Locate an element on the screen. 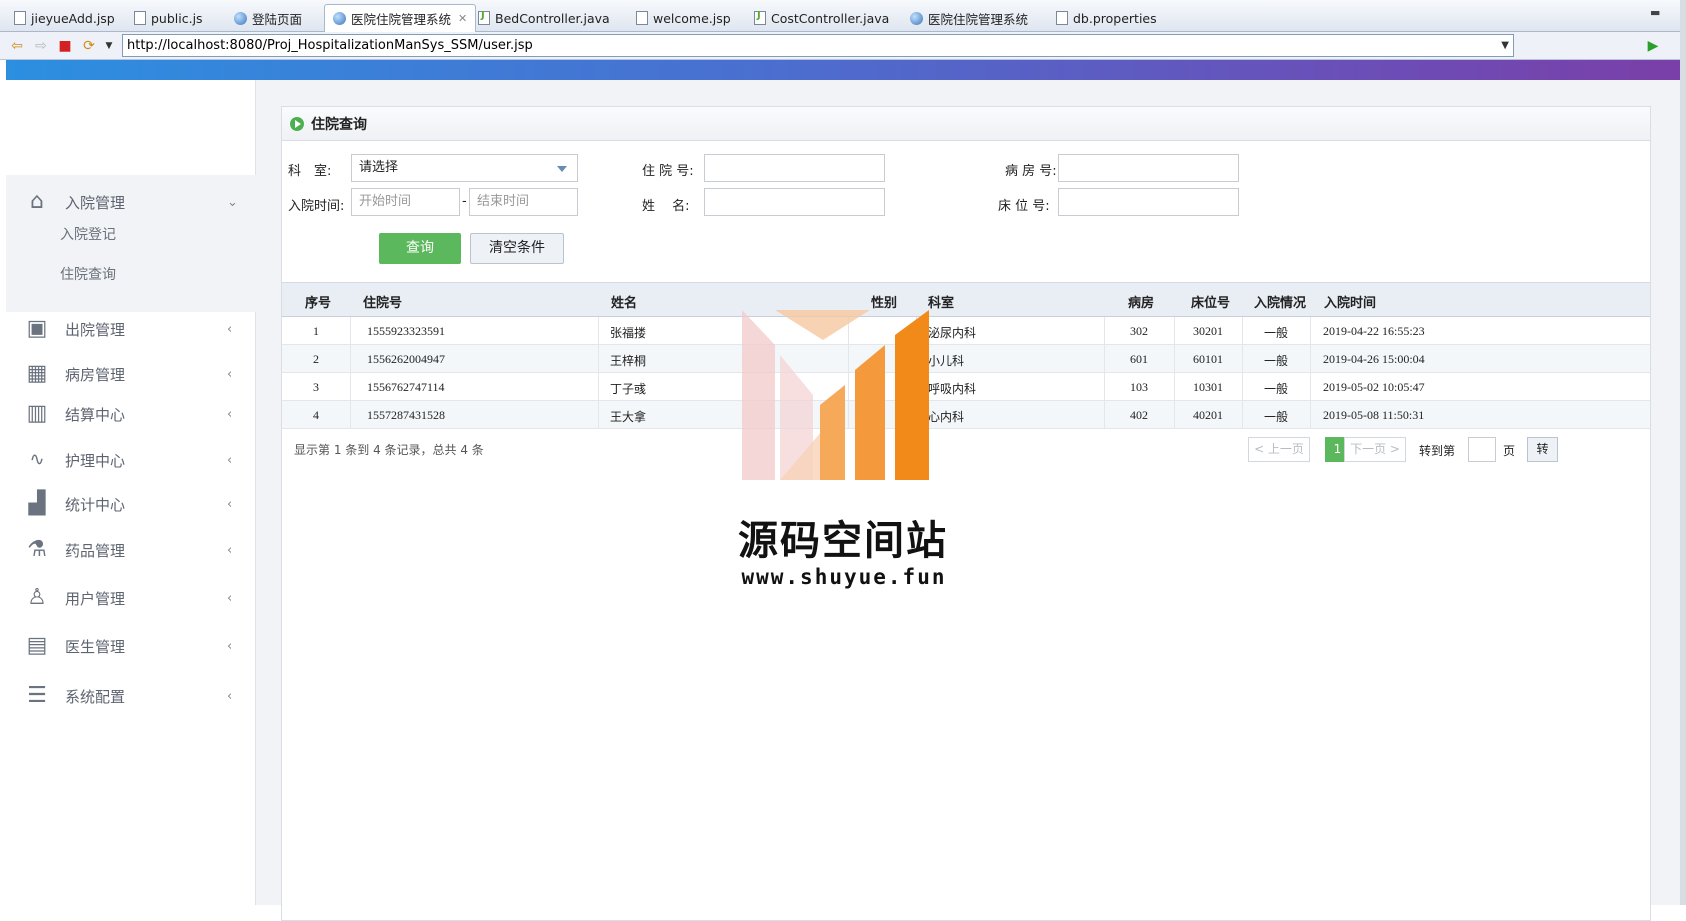  name-input is located at coordinates (794, 202).